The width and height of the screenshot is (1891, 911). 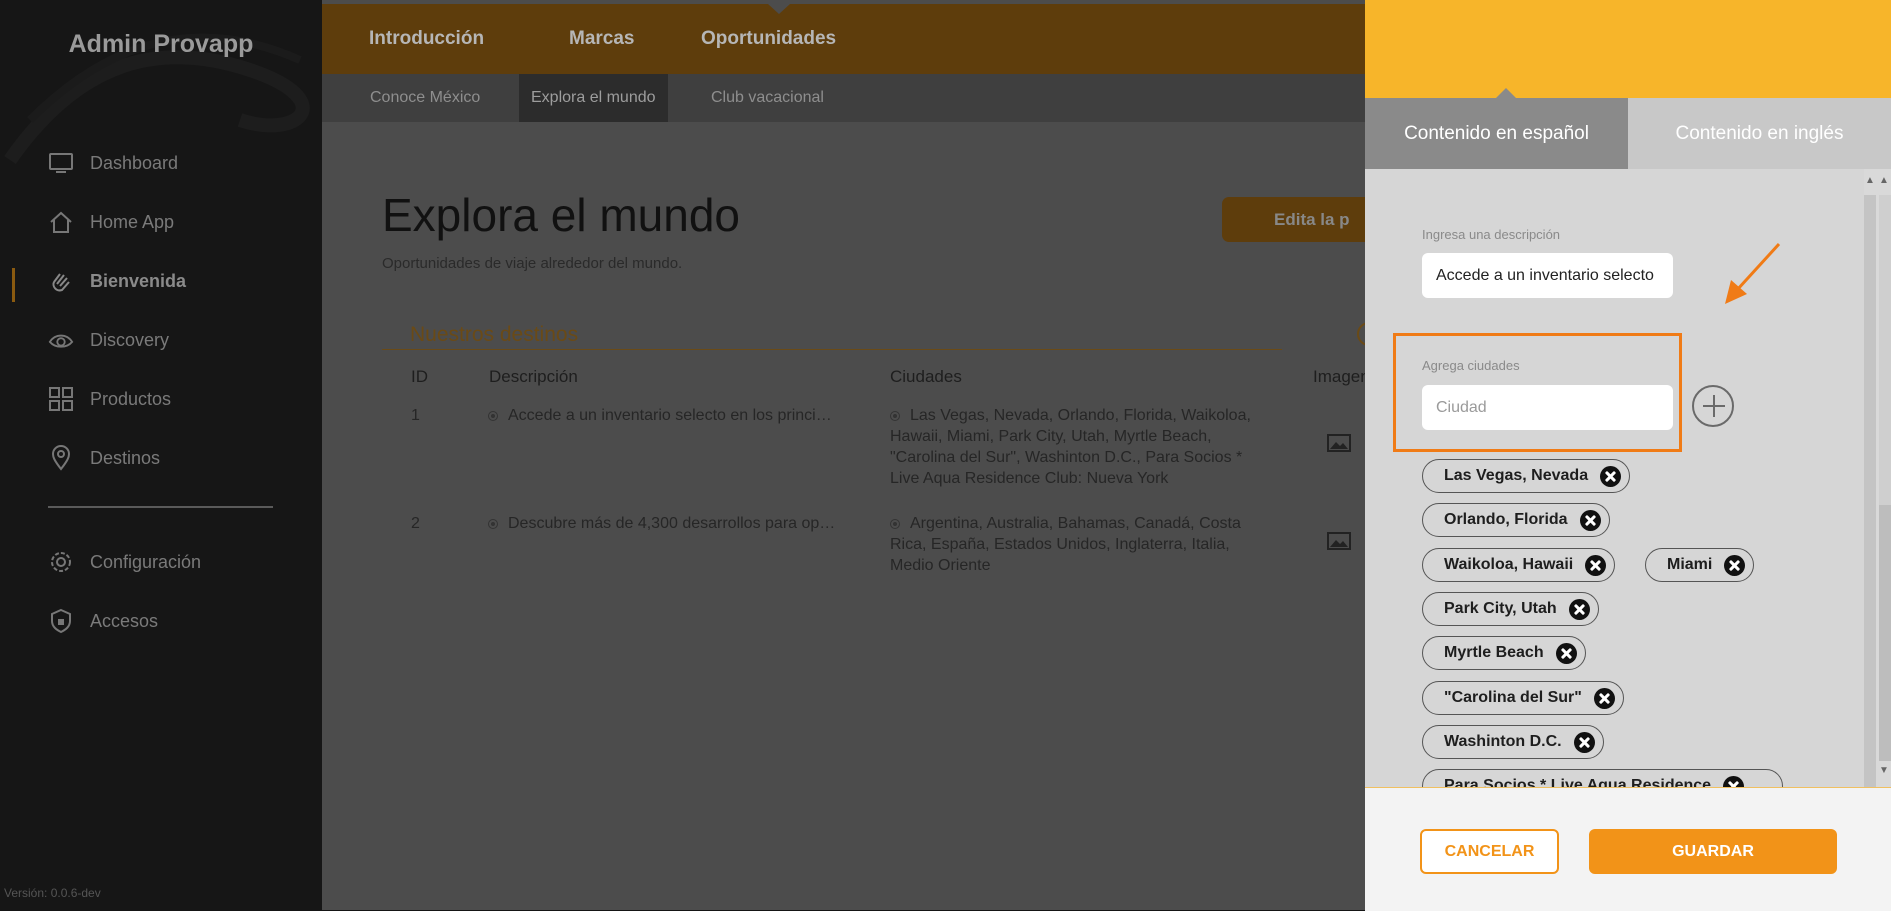 What do you see at coordinates (494, 334) in the screenshot?
I see `section-title: Nuestros destinos` at bounding box center [494, 334].